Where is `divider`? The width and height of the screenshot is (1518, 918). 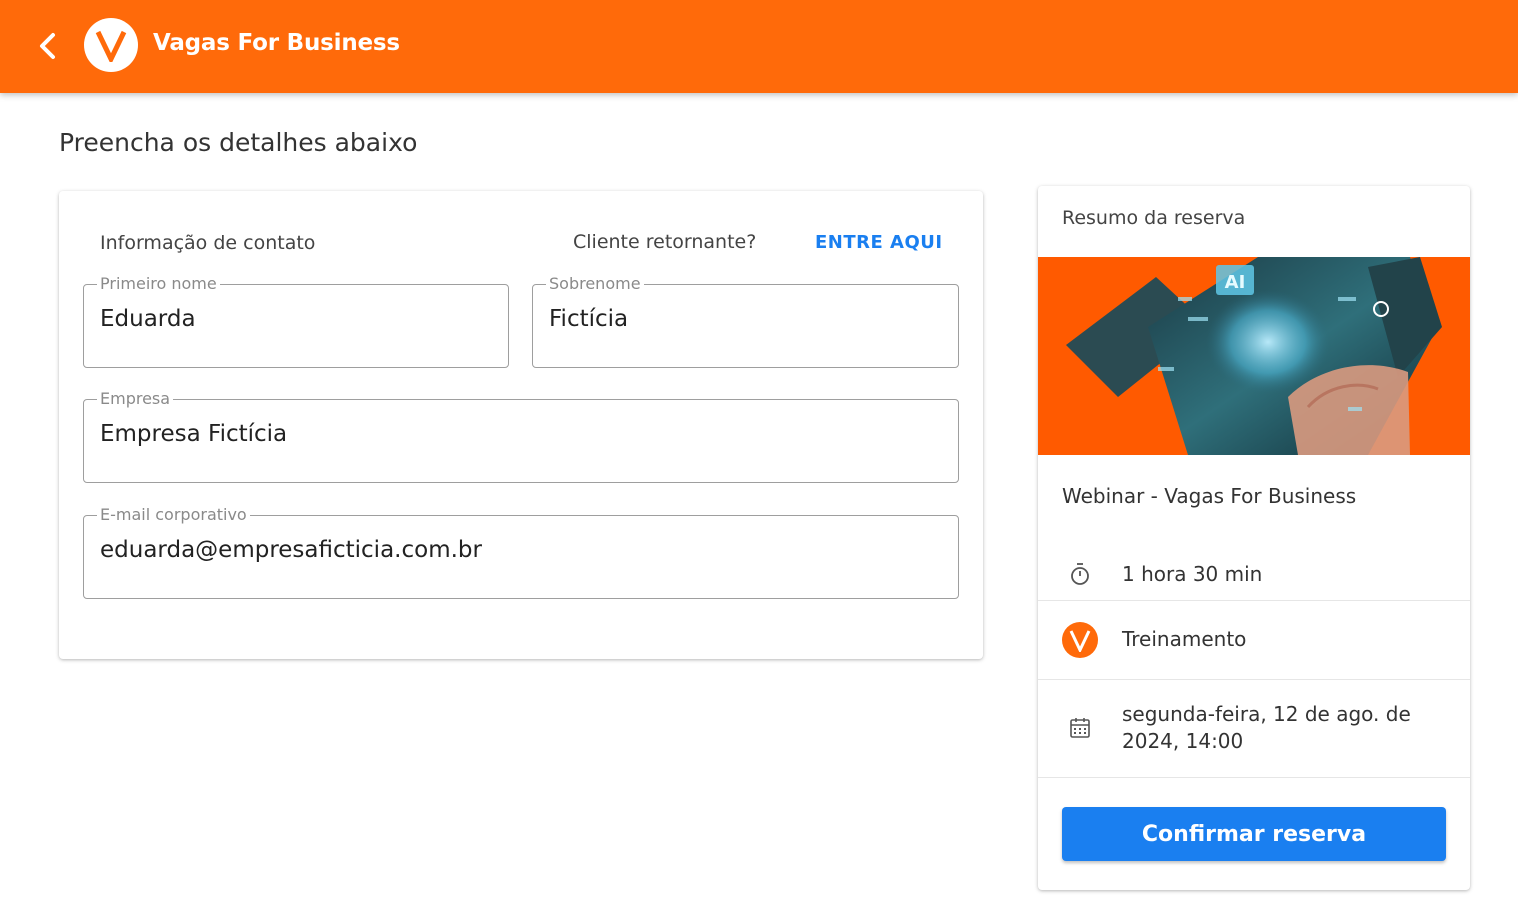
divider is located at coordinates (1254, 777).